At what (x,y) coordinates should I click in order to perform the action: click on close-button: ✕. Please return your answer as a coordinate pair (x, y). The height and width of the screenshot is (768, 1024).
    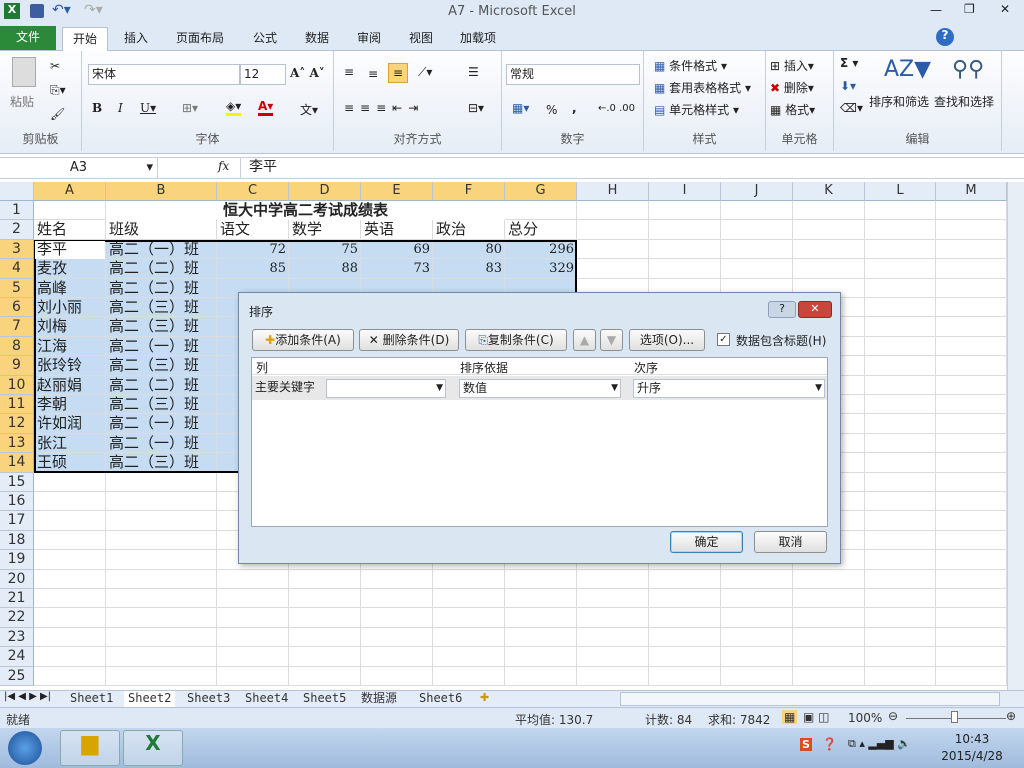
    Looking at the image, I should click on (1005, 9).